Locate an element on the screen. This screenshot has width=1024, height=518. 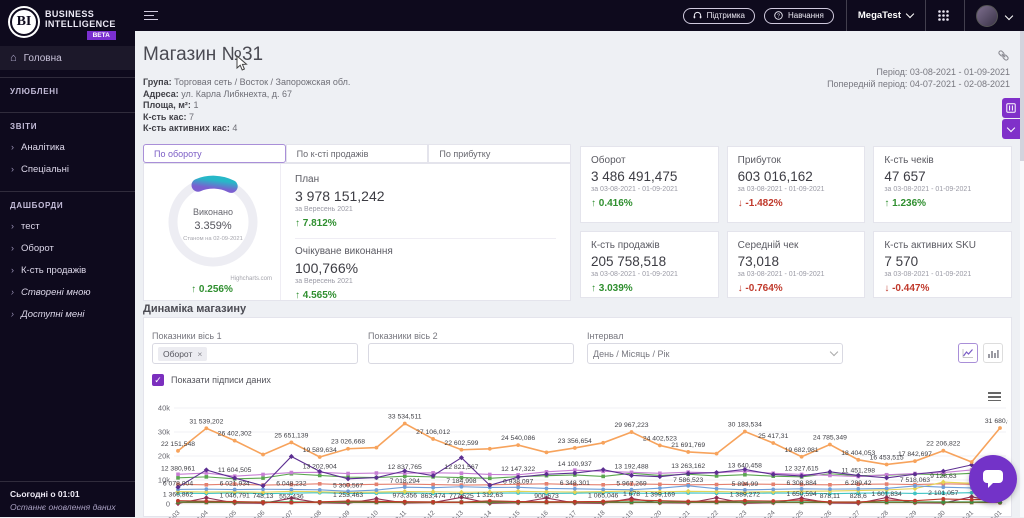
filter-panel-button is located at coordinates (1011, 108).